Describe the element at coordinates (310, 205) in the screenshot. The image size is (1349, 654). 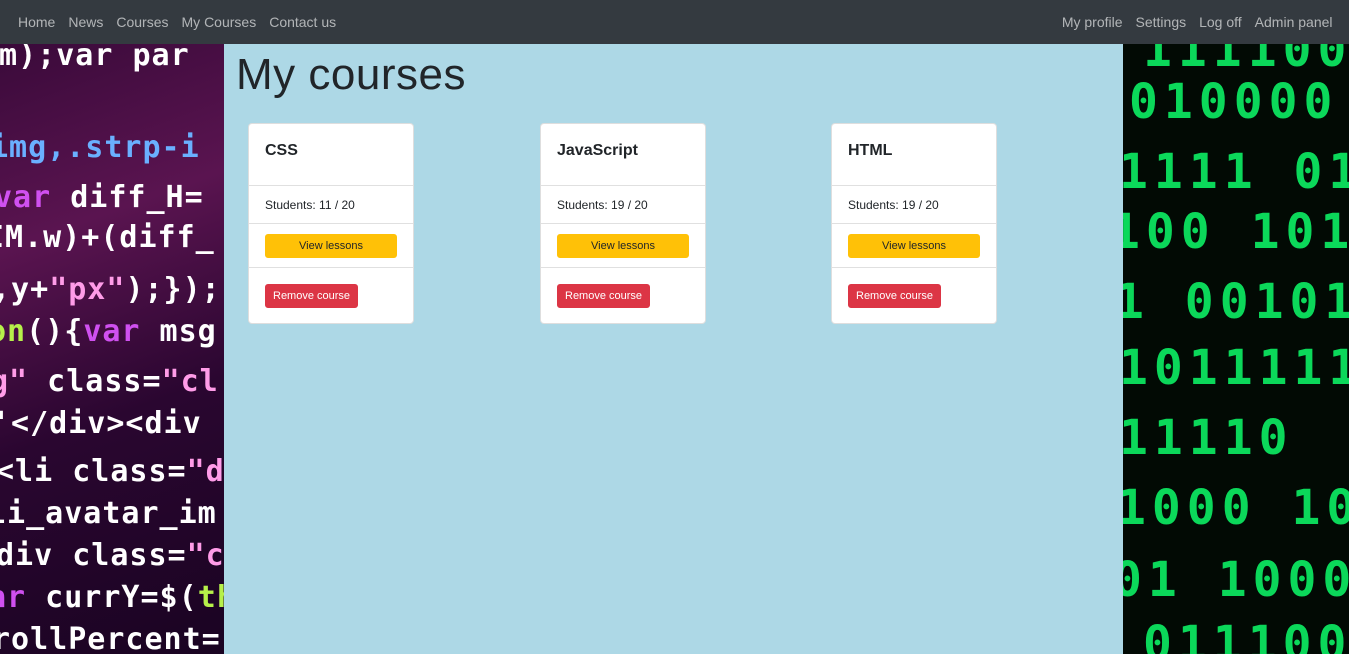
I see `student-count: Students: 11 / 20` at that location.